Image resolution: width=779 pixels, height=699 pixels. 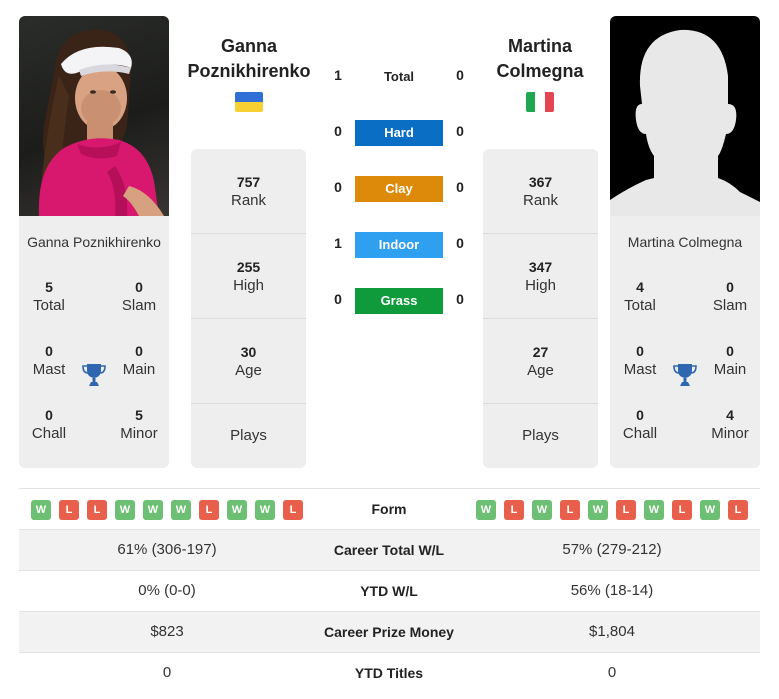 I want to click on ytd-wl-row: 0% (0-0) YTD W/L 56% (18-14), so click(x=389, y=590).